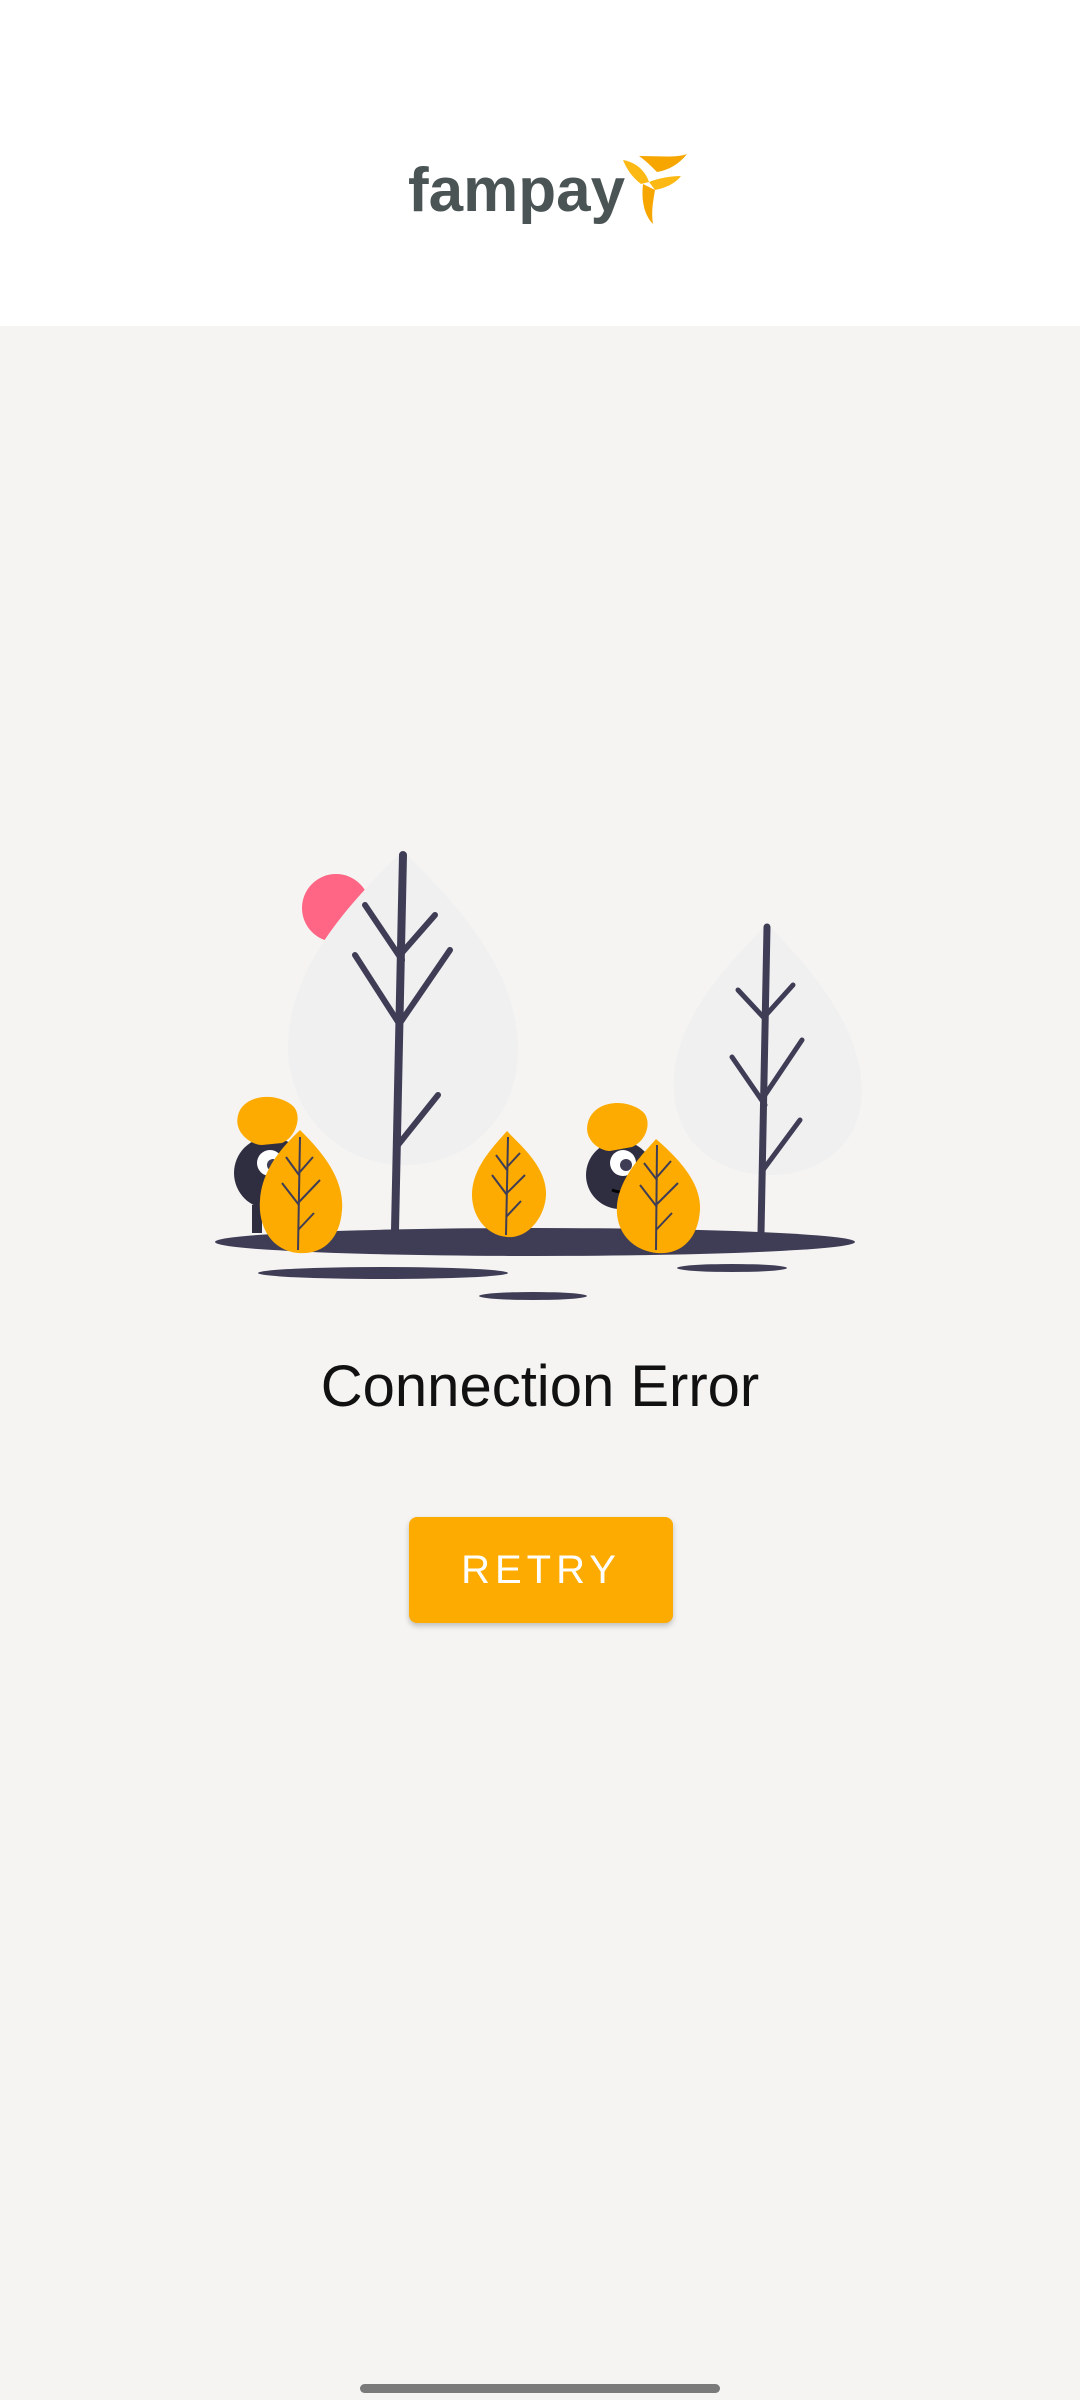 This screenshot has width=1080, height=2400. I want to click on error-title: Connection Error, so click(540, 1386).